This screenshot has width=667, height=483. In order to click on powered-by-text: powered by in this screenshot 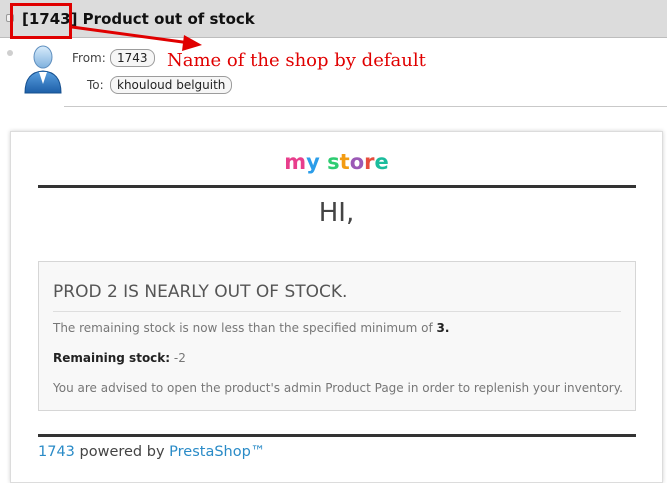, I will do `click(122, 452)`.